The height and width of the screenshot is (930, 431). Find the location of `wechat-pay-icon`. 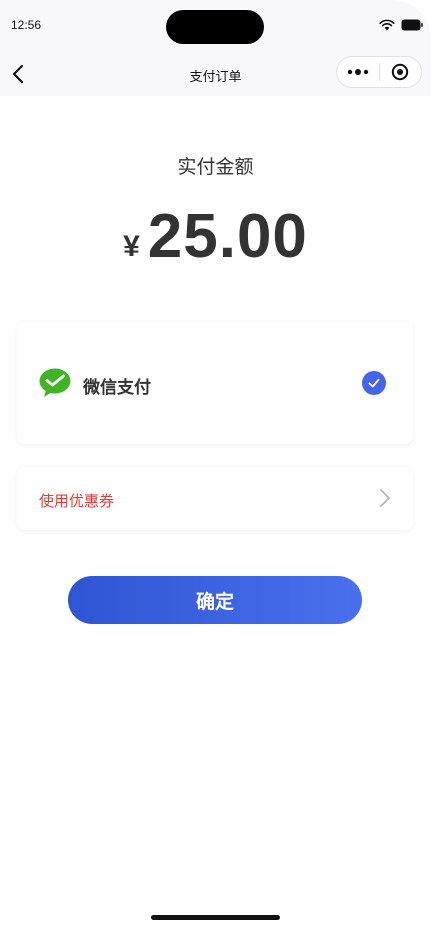

wechat-pay-icon is located at coordinates (55, 382).